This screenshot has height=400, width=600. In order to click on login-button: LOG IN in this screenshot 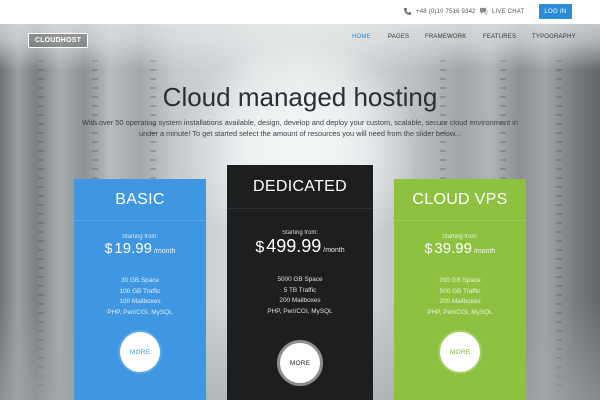, I will do `click(555, 11)`.